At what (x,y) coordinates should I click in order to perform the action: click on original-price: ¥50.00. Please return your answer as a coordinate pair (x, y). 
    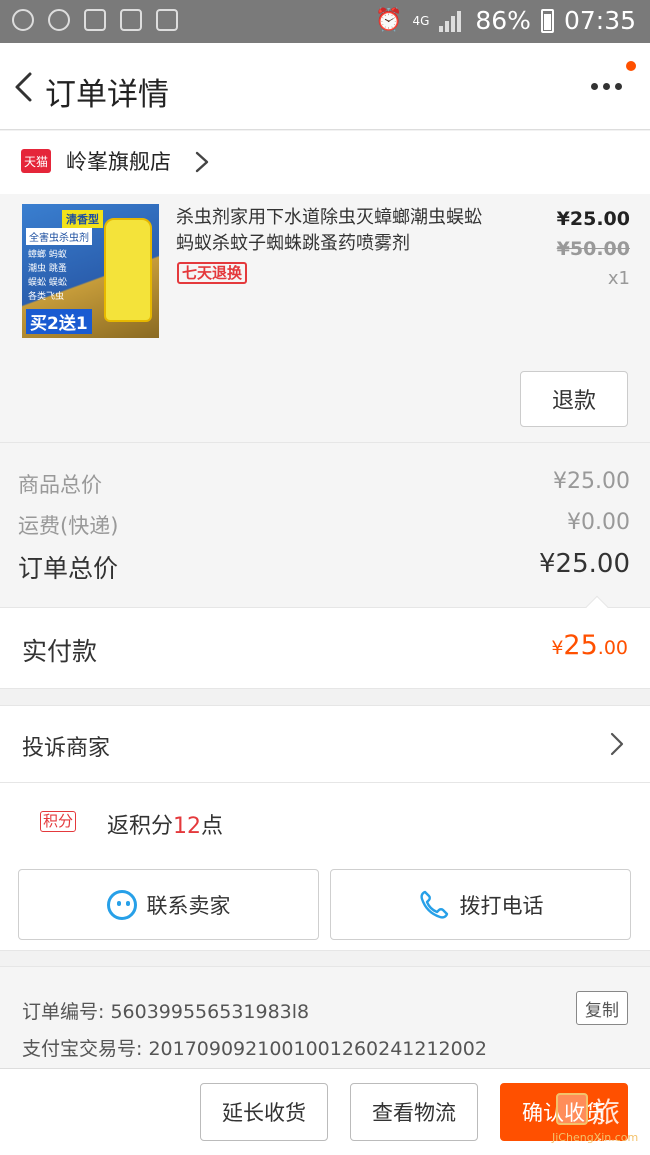
    Looking at the image, I should click on (593, 249).